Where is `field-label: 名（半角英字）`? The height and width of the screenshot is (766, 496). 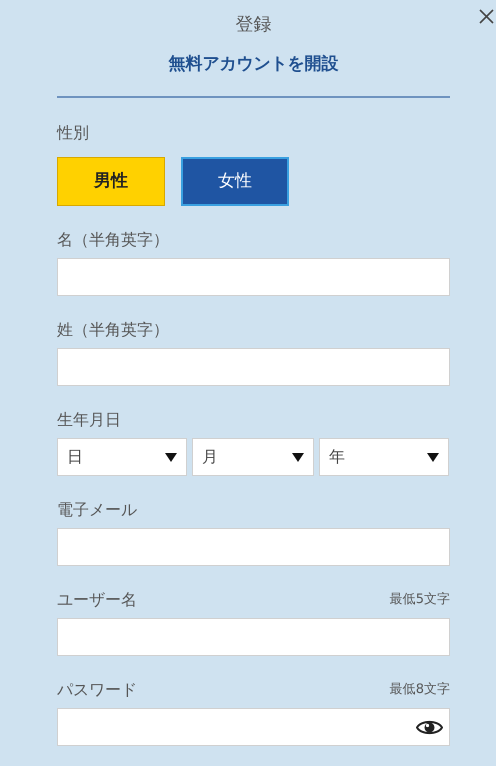
field-label: 名（半角英字） is located at coordinates (113, 240).